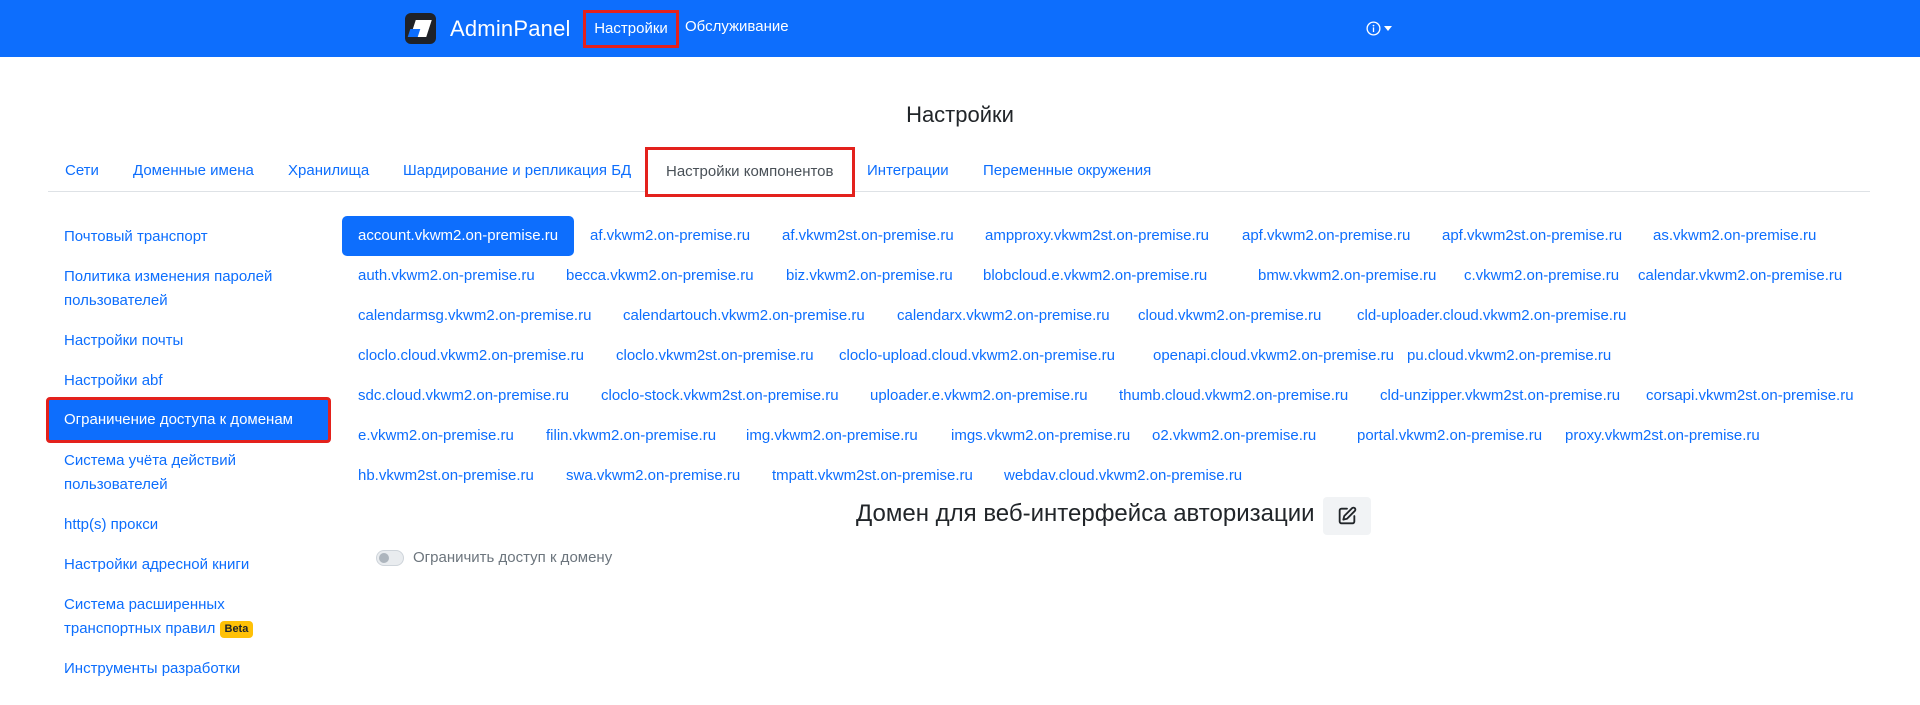 This screenshot has width=1920, height=705. What do you see at coordinates (1532, 236) in the screenshot?
I see `domain-pill: apf.vkwm2st.on-premise.ru` at bounding box center [1532, 236].